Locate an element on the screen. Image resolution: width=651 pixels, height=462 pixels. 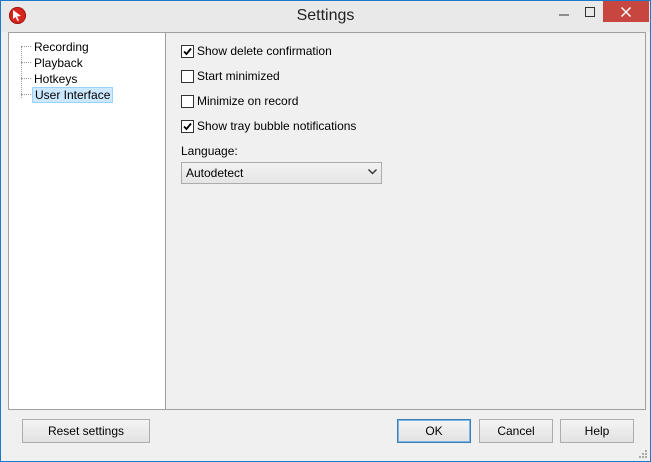
minimize-icon is located at coordinates (563, 14).